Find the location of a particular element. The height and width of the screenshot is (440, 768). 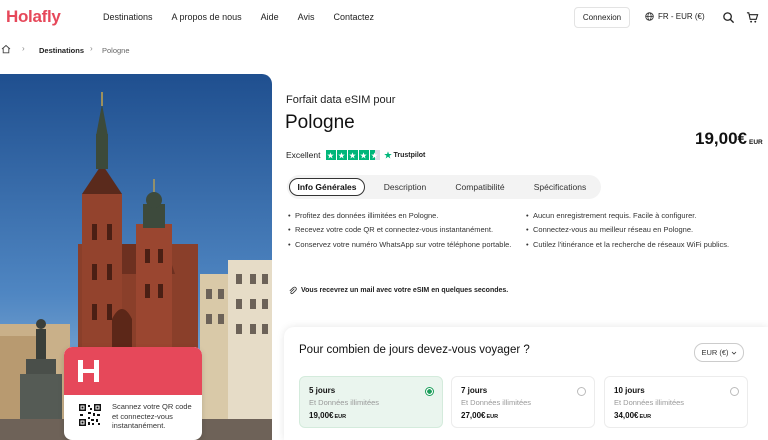

plan-price: 27,00€EUR is located at coordinates (479, 415).